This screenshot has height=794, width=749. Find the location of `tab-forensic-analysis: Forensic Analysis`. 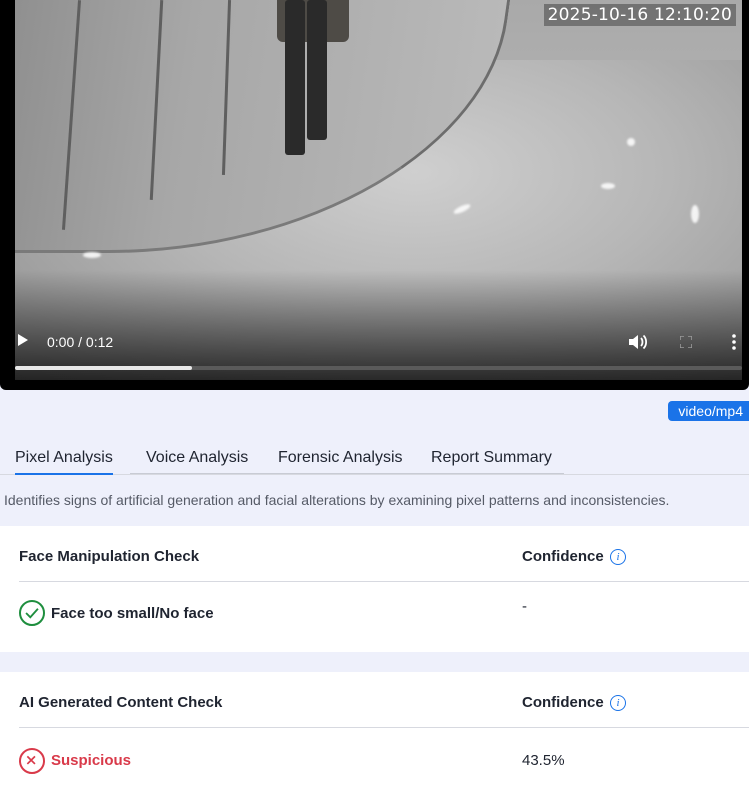

tab-forensic-analysis: Forensic Analysis is located at coordinates (340, 462).